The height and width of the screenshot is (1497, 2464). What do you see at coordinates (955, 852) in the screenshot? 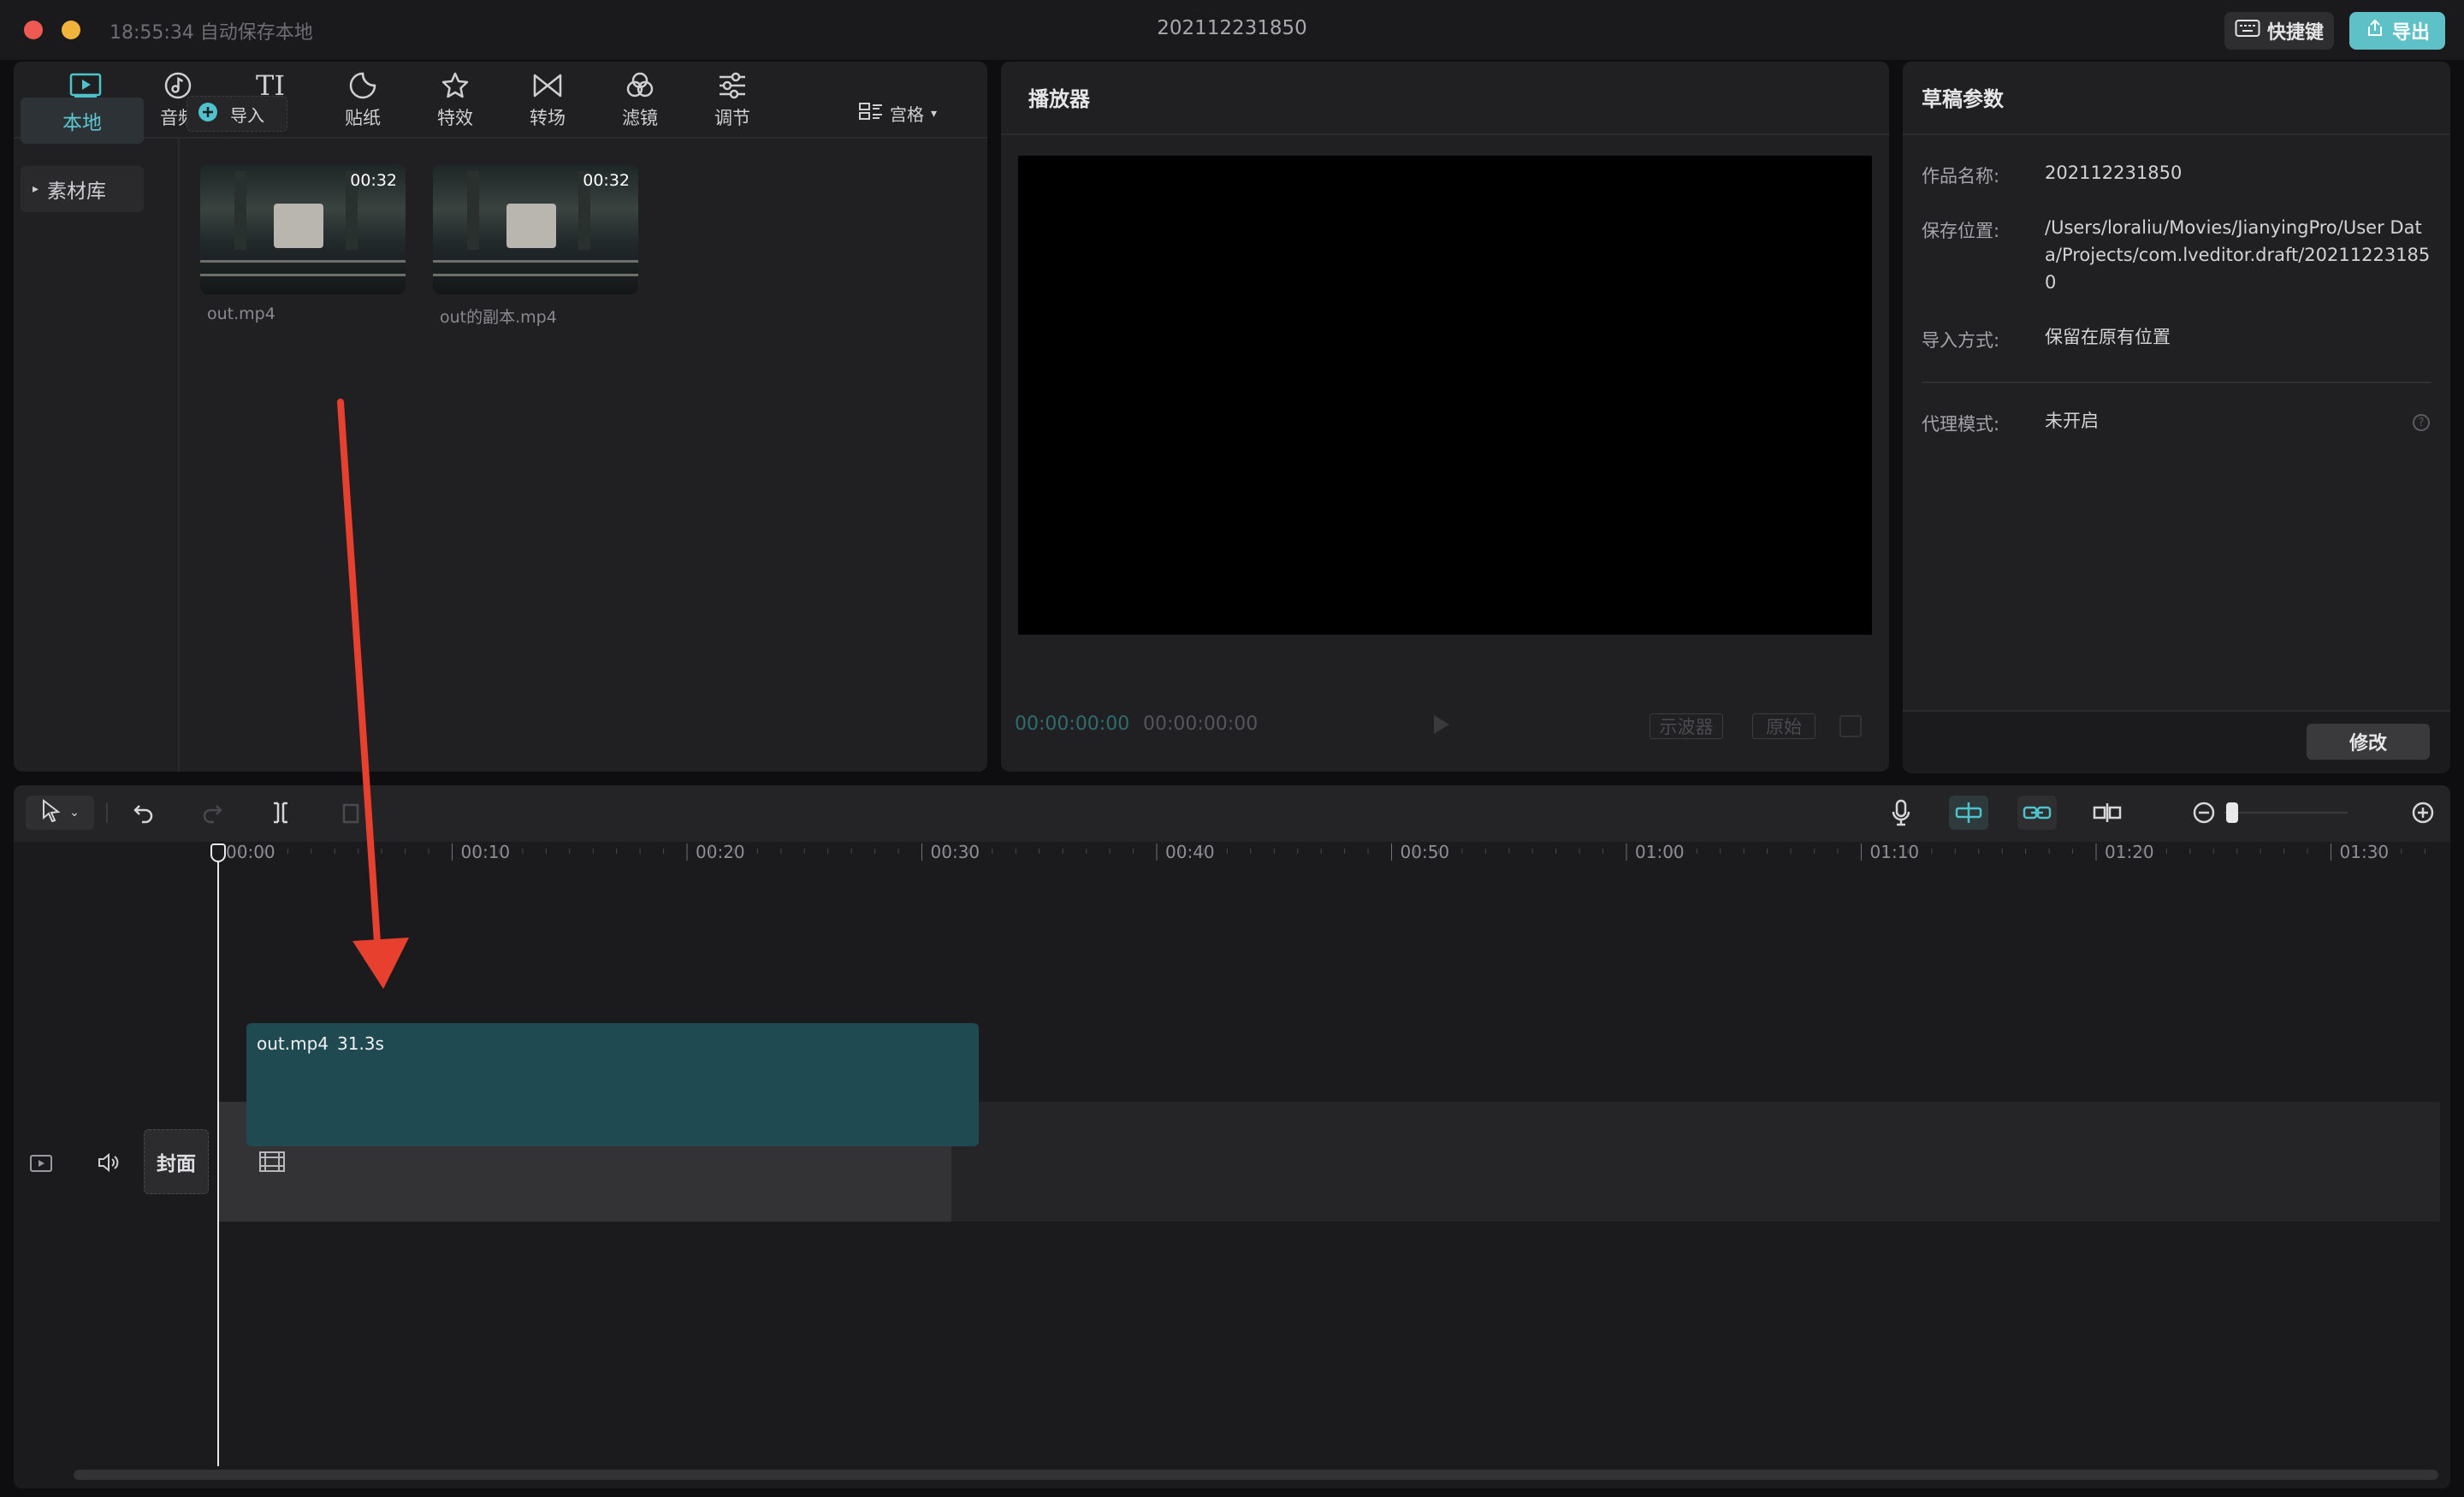
I see `ruler-label: 00:30` at bounding box center [955, 852].